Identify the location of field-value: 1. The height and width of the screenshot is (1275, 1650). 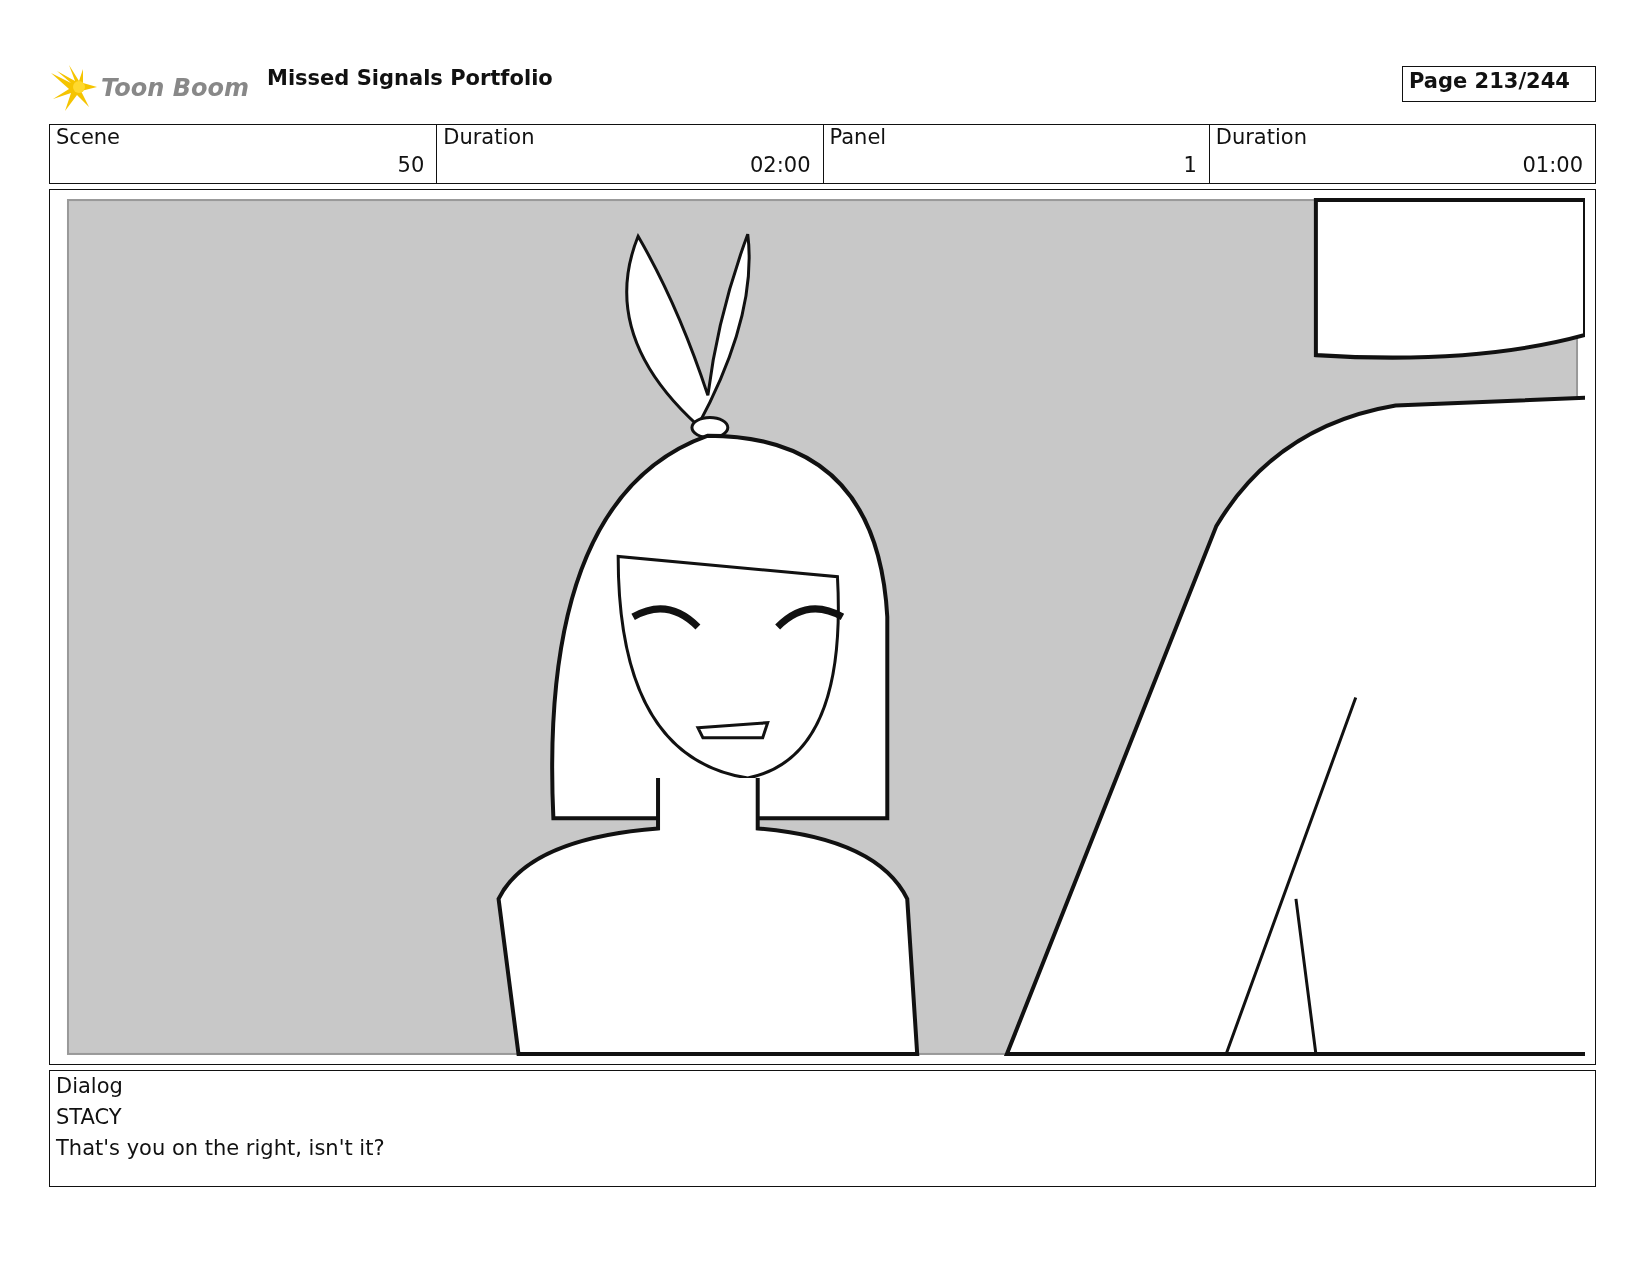
(1189, 165).